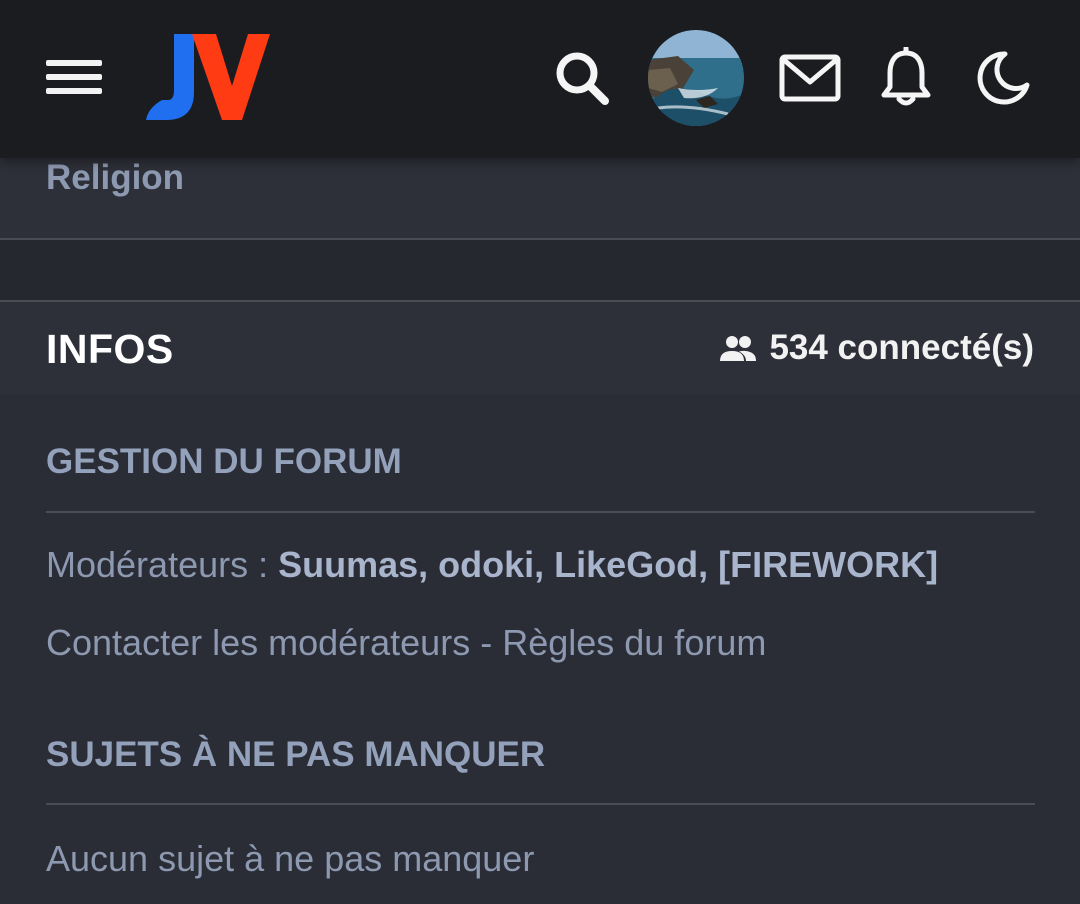 The image size is (1080, 904). What do you see at coordinates (810, 78) in the screenshot?
I see `mail-icon` at bounding box center [810, 78].